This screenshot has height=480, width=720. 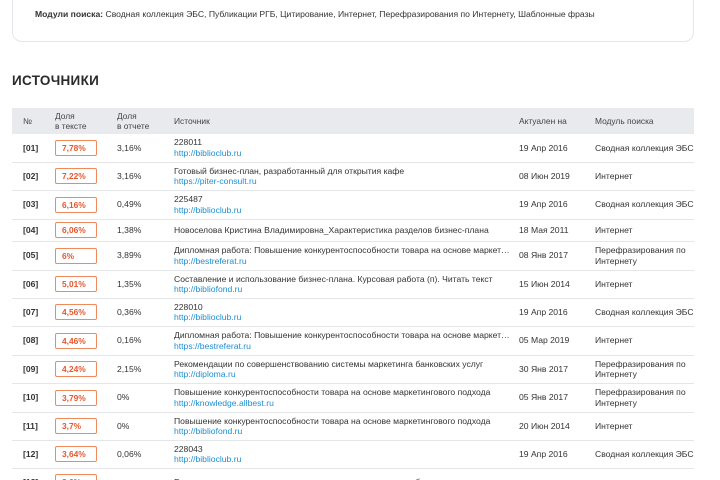 What do you see at coordinates (340, 204) in the screenshot?
I see `source-cell: 225487 http://biblioclub.ru` at bounding box center [340, 204].